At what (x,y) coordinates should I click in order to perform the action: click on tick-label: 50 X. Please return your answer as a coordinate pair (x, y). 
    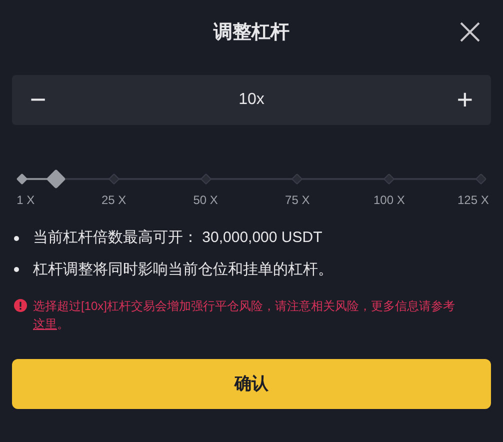
    Looking at the image, I should click on (205, 200).